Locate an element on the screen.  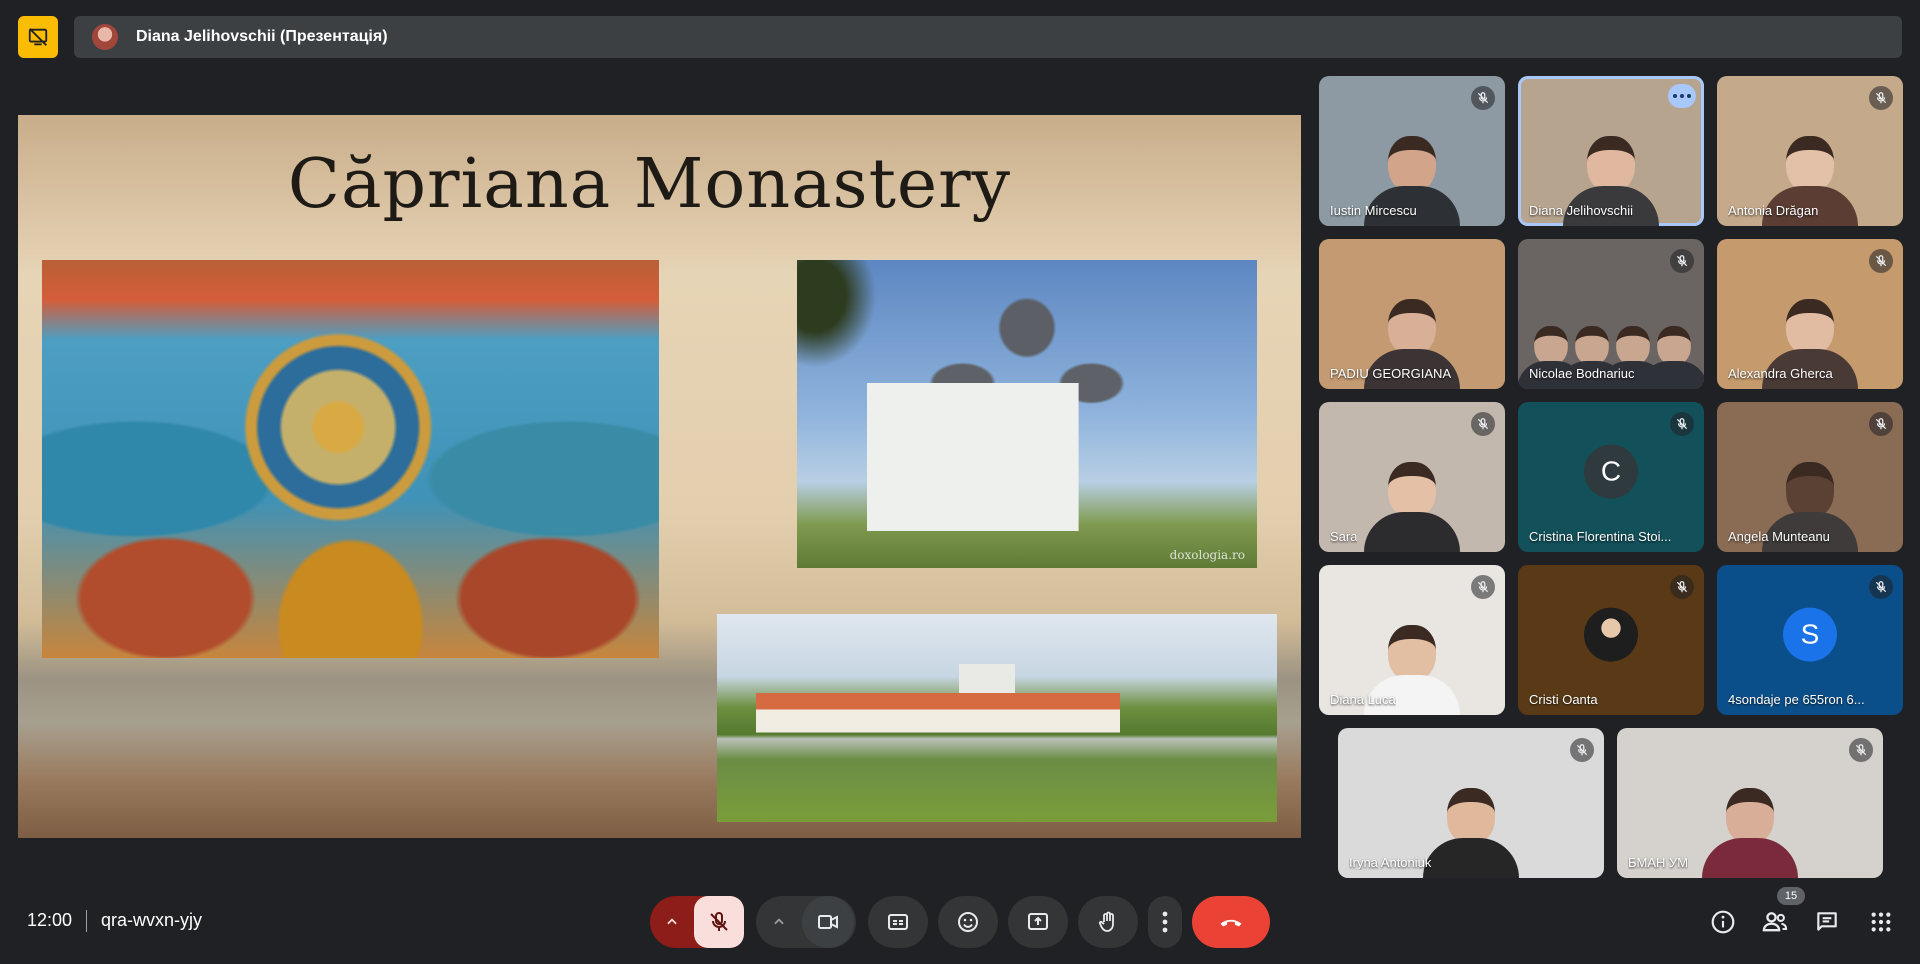
participant-tile: Nicolae Bodnariuc is located at coordinates (1611, 314).